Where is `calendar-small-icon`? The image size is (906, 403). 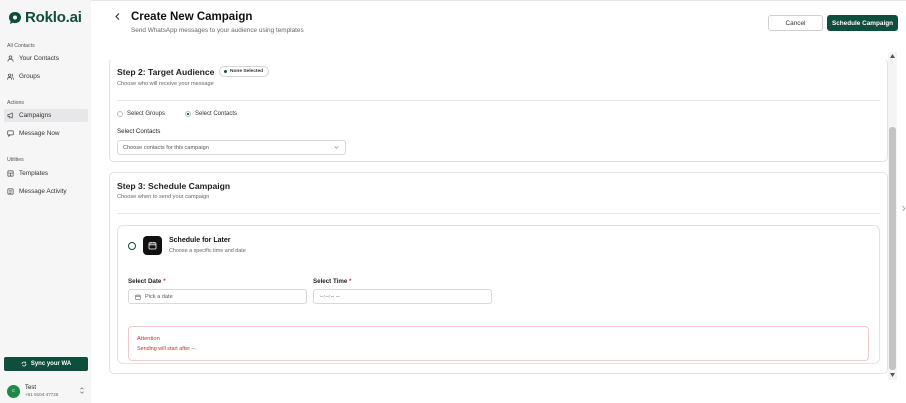
calendar-small-icon is located at coordinates (138, 297).